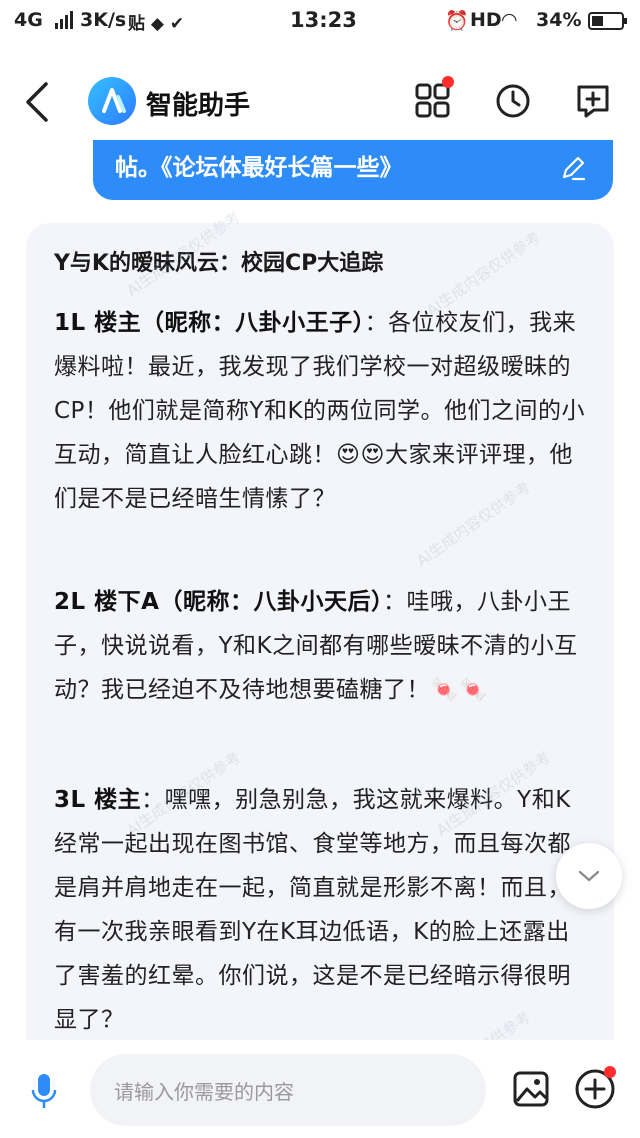 The image size is (640, 1138). What do you see at coordinates (218, 602) in the screenshot?
I see `post-floor: 2L 楼下A（昵称：八卦小天后）` at bounding box center [218, 602].